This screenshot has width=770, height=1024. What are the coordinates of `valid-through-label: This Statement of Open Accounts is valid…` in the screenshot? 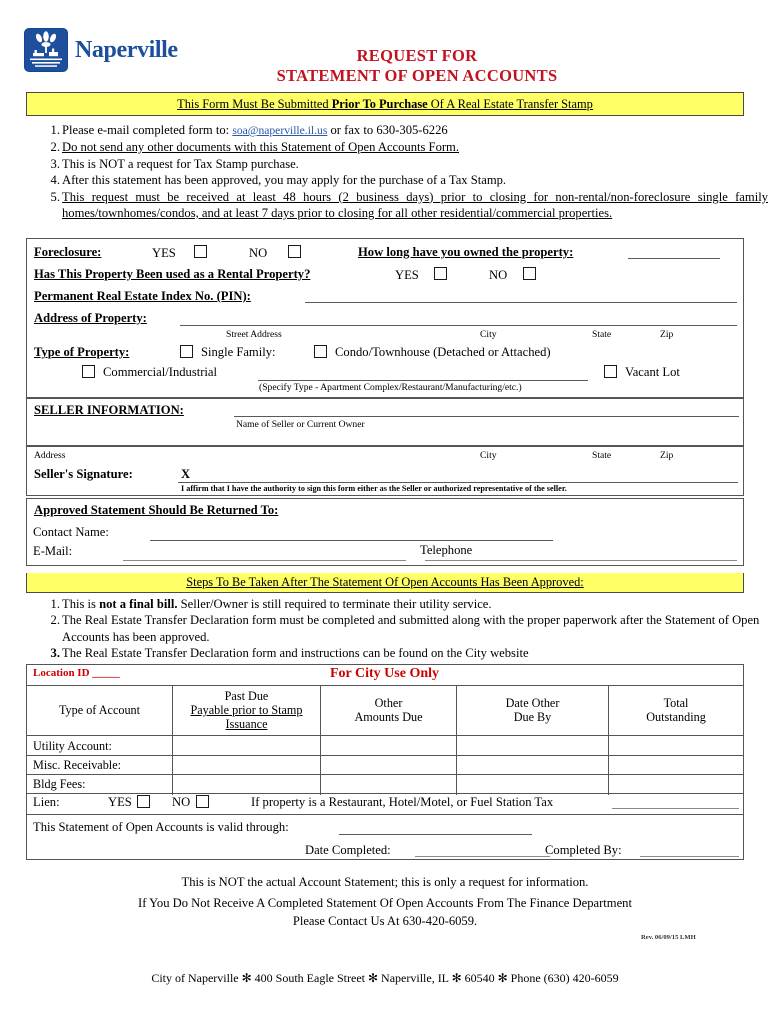 It's located at (161, 827).